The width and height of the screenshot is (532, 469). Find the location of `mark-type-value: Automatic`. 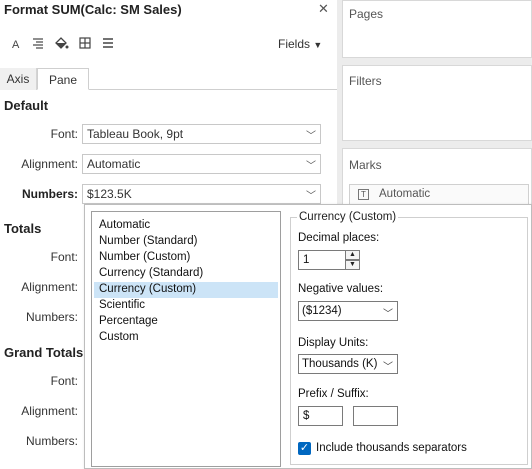

mark-type-value: Automatic is located at coordinates (405, 194).